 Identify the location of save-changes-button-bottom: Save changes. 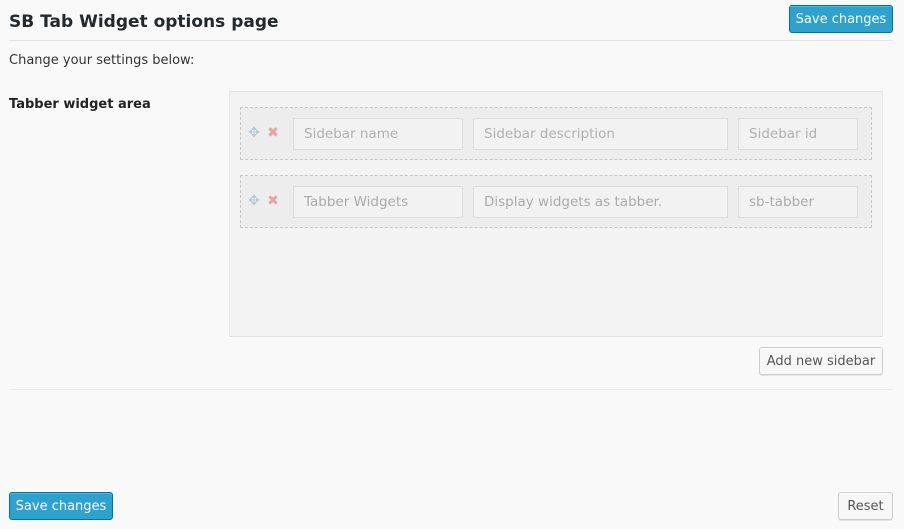
(61, 506).